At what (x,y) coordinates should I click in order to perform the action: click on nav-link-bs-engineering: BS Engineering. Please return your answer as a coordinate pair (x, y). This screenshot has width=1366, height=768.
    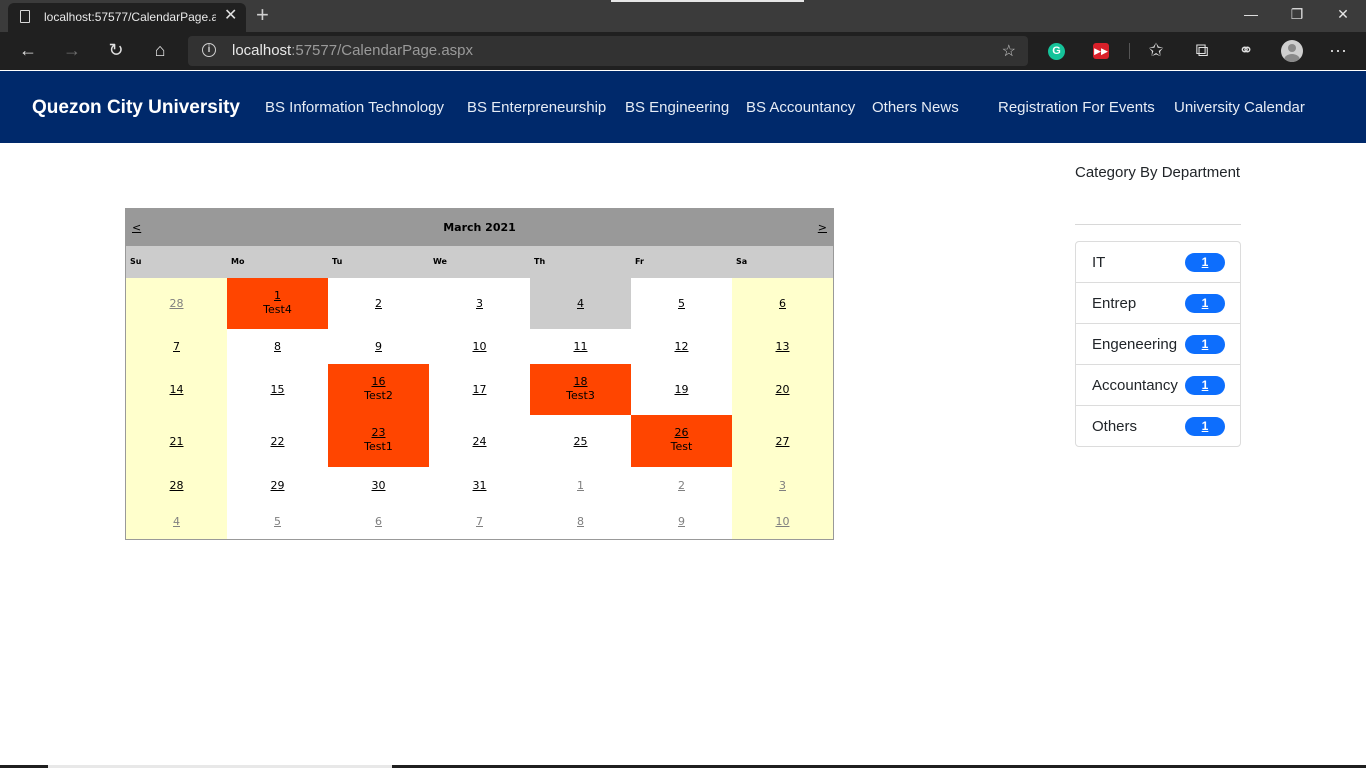
    Looking at the image, I should click on (677, 107).